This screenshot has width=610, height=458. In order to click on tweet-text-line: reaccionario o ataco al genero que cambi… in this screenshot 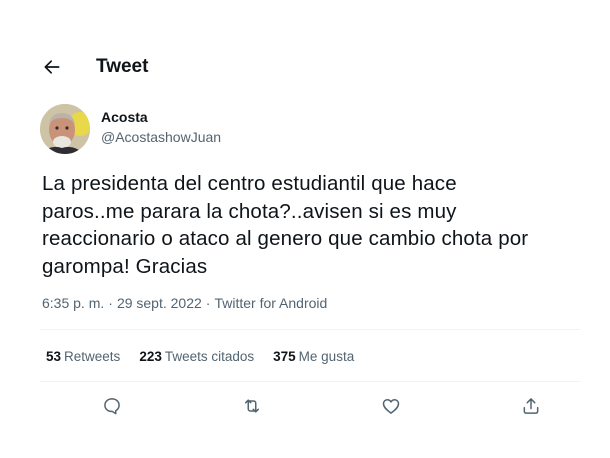, I will do `click(285, 238)`.